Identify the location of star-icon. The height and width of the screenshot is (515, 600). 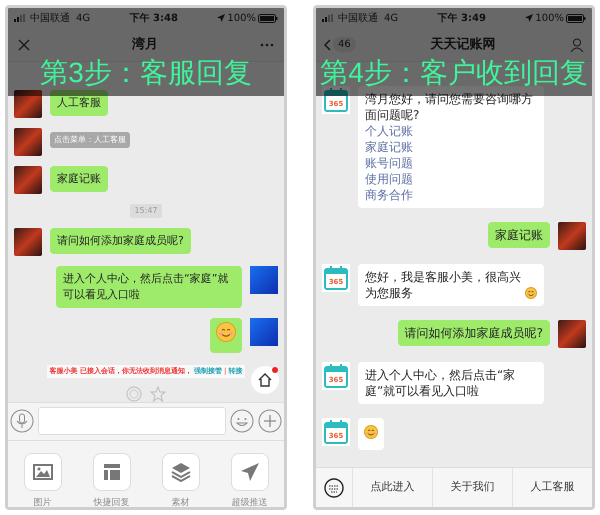
(158, 394).